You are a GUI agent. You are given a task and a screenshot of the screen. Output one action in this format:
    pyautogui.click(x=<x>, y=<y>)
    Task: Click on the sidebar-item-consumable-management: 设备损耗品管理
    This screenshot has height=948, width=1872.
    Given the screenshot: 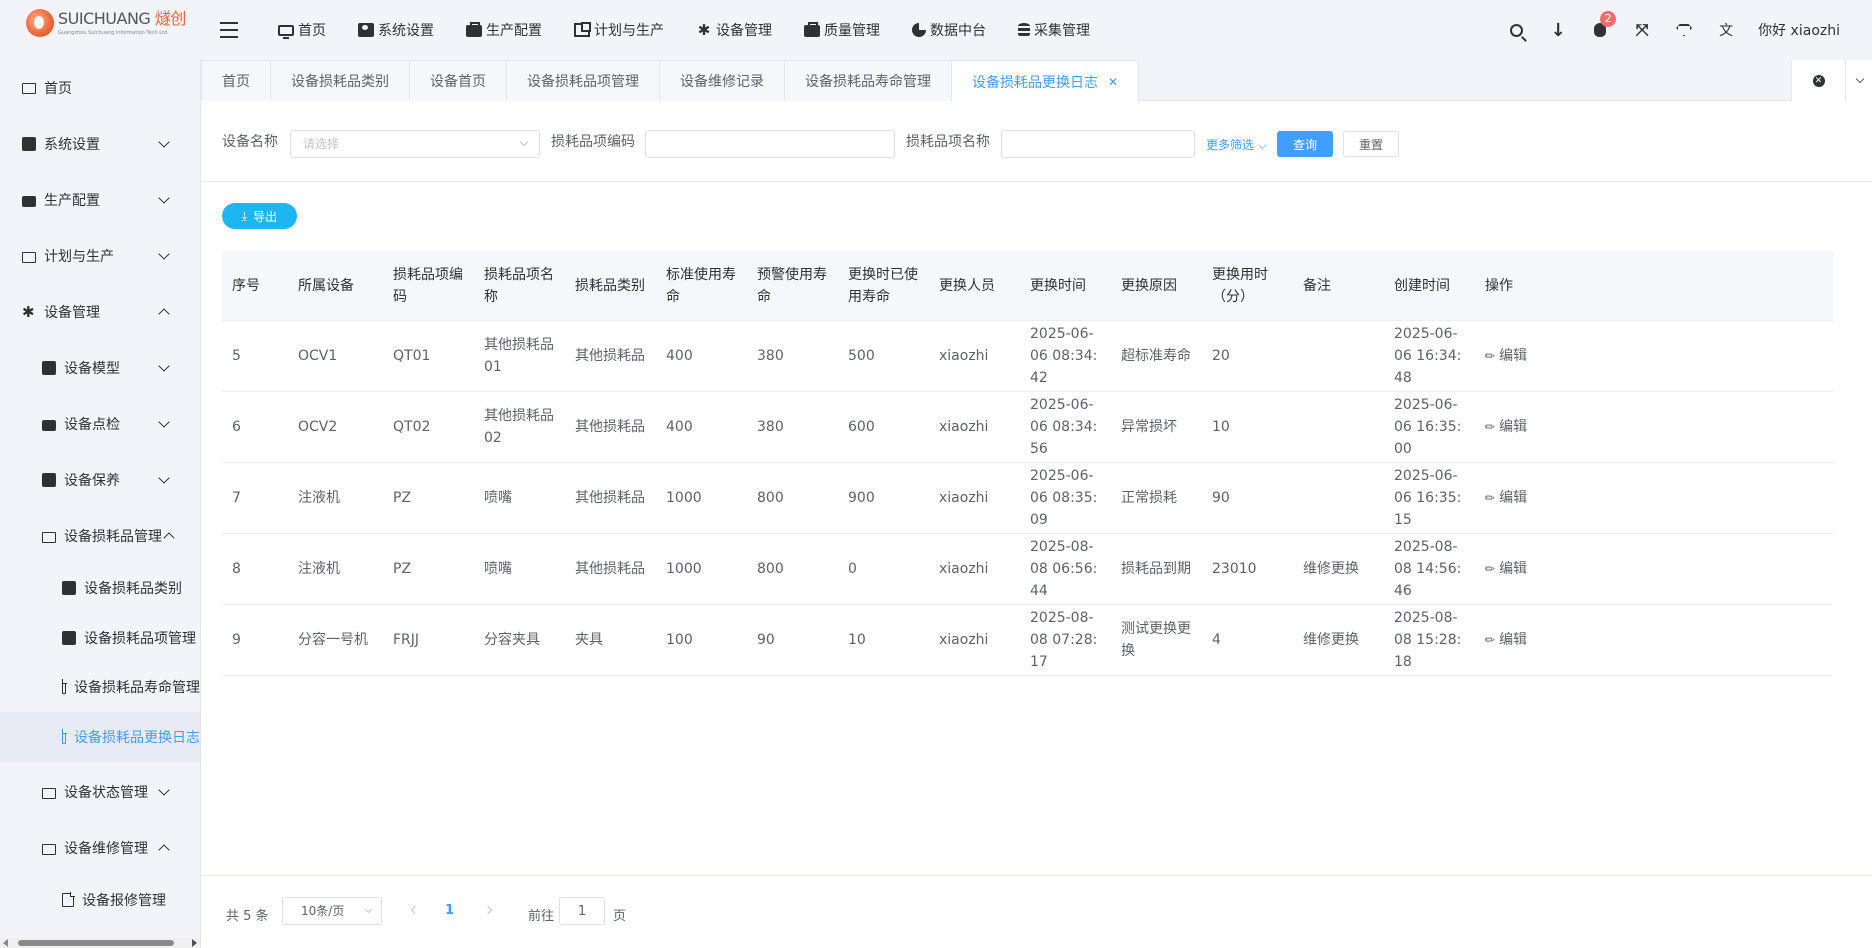 What is the action you would take?
    pyautogui.click(x=100, y=536)
    